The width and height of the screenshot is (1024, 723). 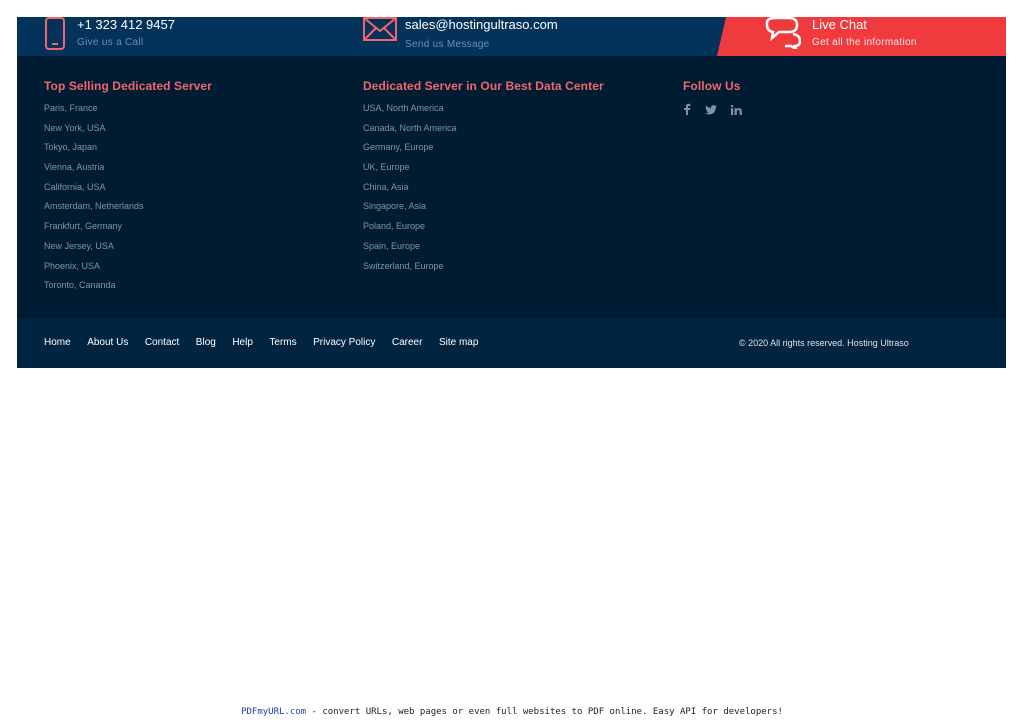 What do you see at coordinates (126, 24) in the screenshot?
I see `phone-number: +1 323 412 9457` at bounding box center [126, 24].